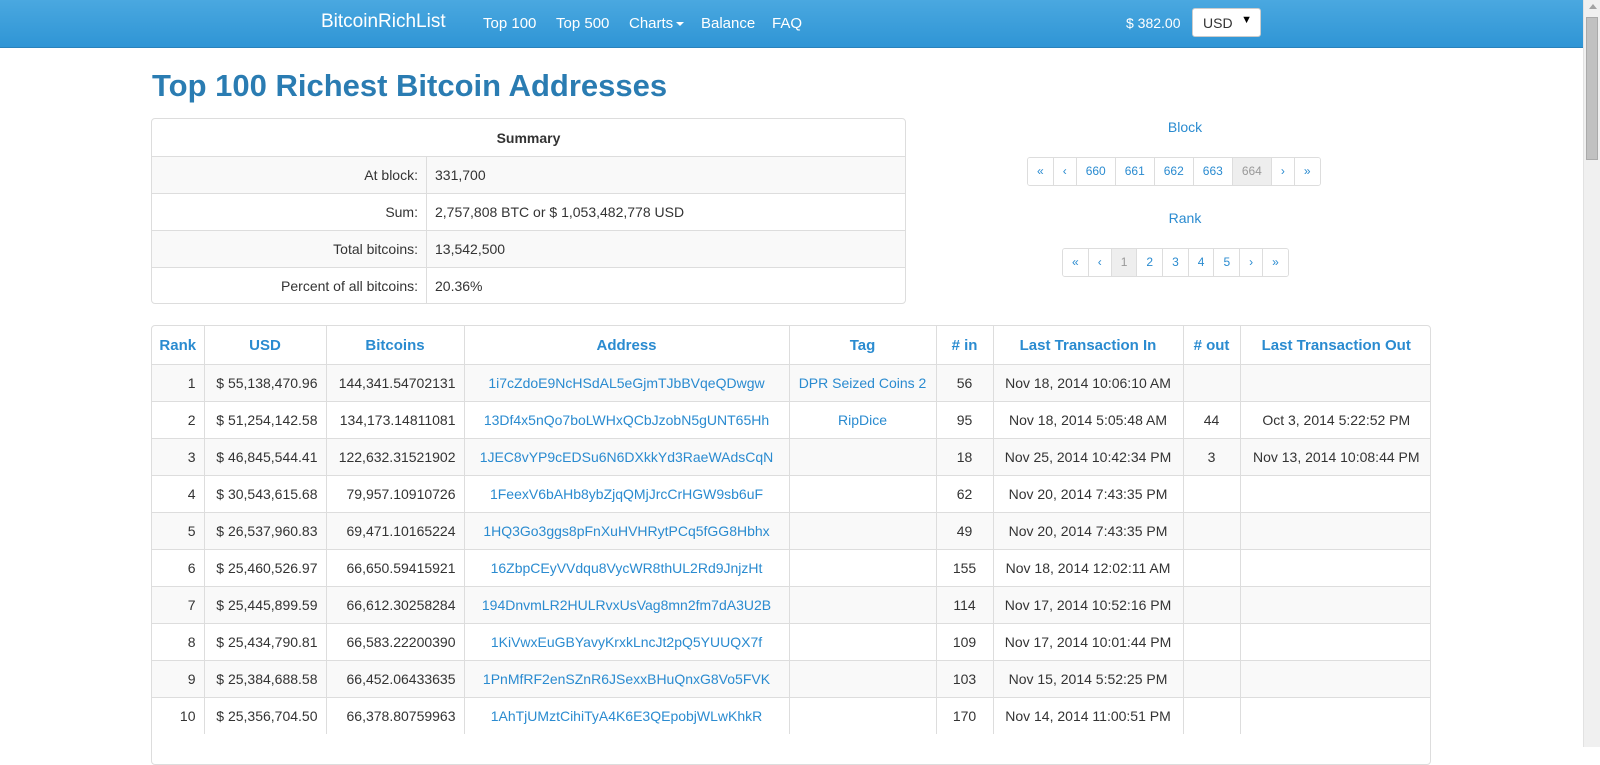  Describe the element at coordinates (1123, 262) in the screenshot. I see `rank-page-2: 1` at that location.